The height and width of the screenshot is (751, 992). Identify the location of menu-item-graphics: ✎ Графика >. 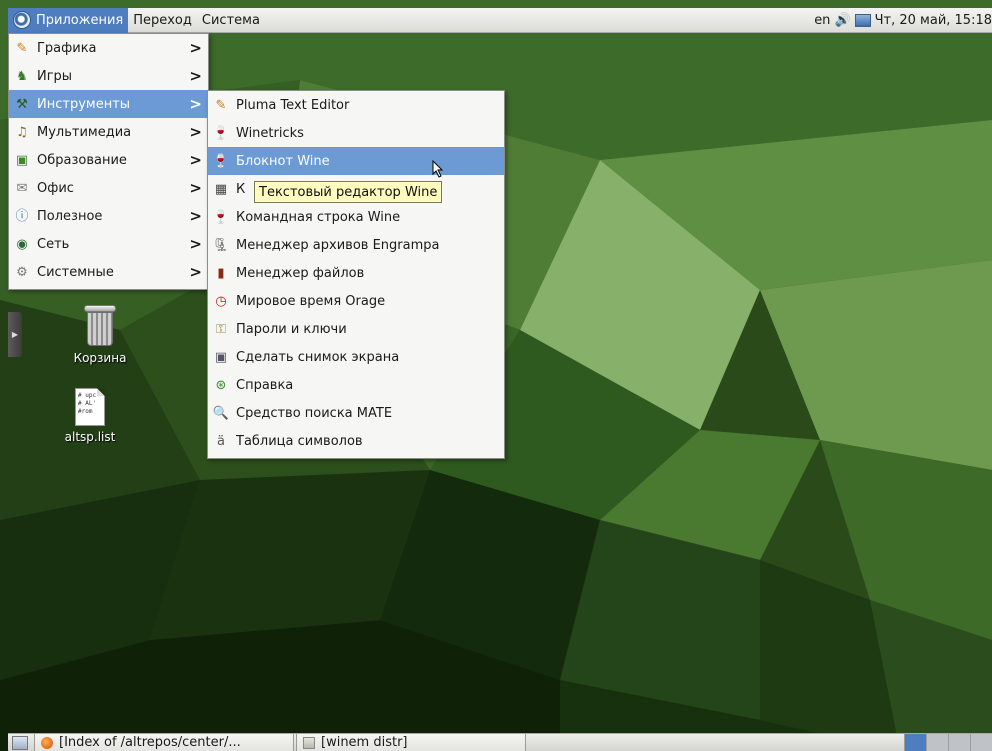
(108, 48).